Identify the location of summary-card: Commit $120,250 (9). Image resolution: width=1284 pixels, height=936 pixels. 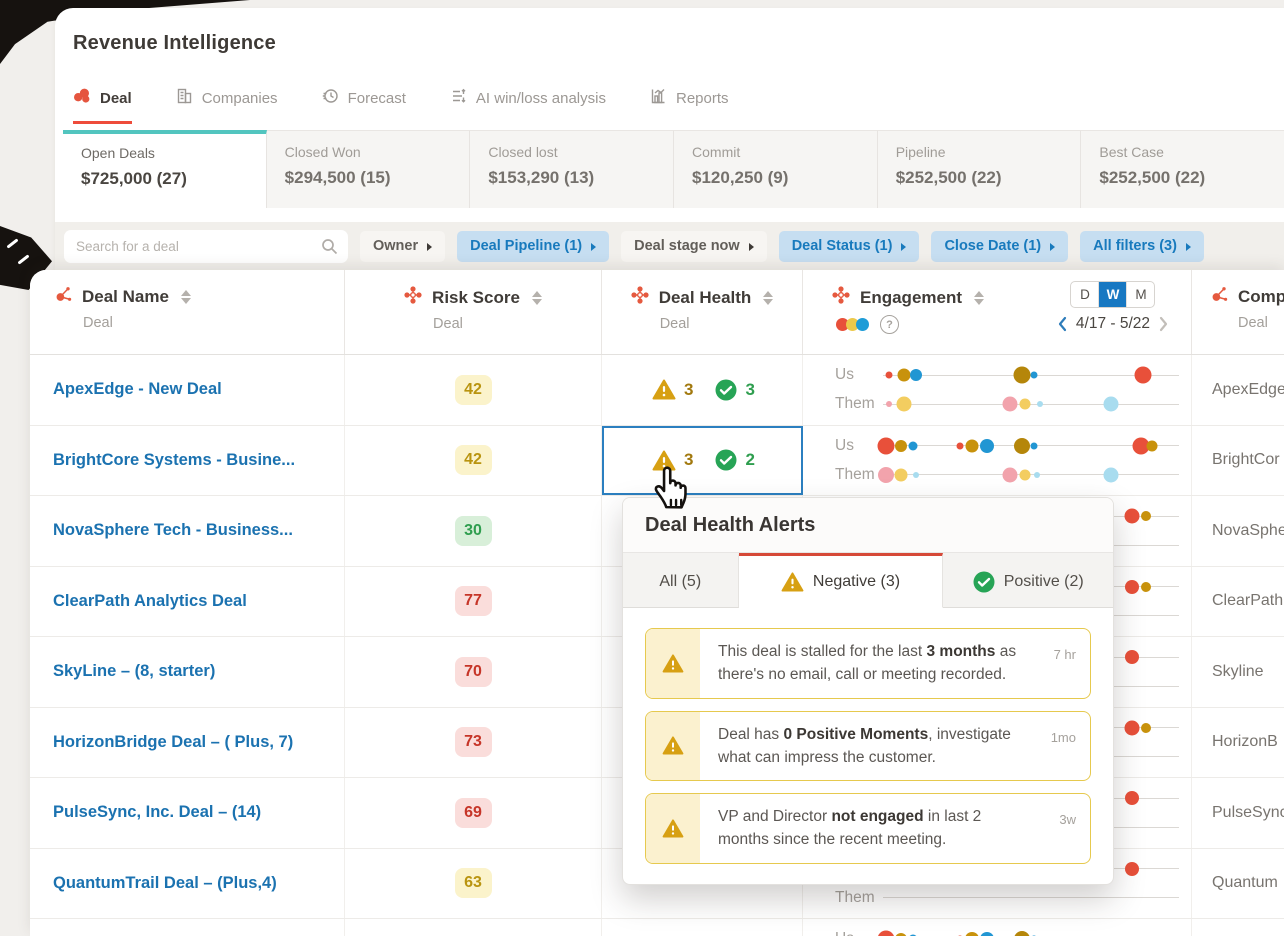
(776, 169).